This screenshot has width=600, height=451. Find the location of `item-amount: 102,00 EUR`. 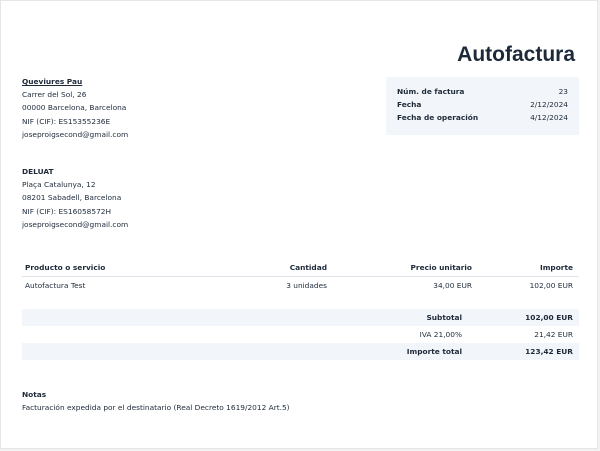

item-amount: 102,00 EUR is located at coordinates (551, 285).